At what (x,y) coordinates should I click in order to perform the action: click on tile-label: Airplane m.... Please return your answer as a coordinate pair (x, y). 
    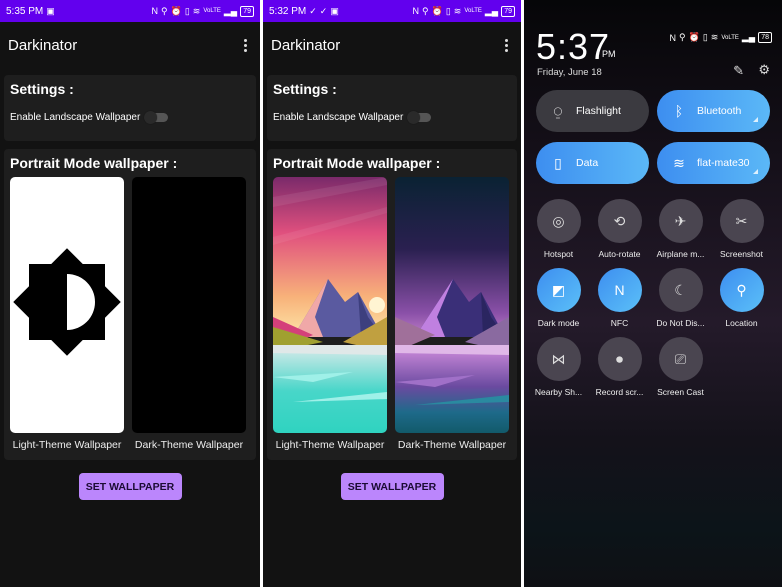
    Looking at the image, I should click on (680, 254).